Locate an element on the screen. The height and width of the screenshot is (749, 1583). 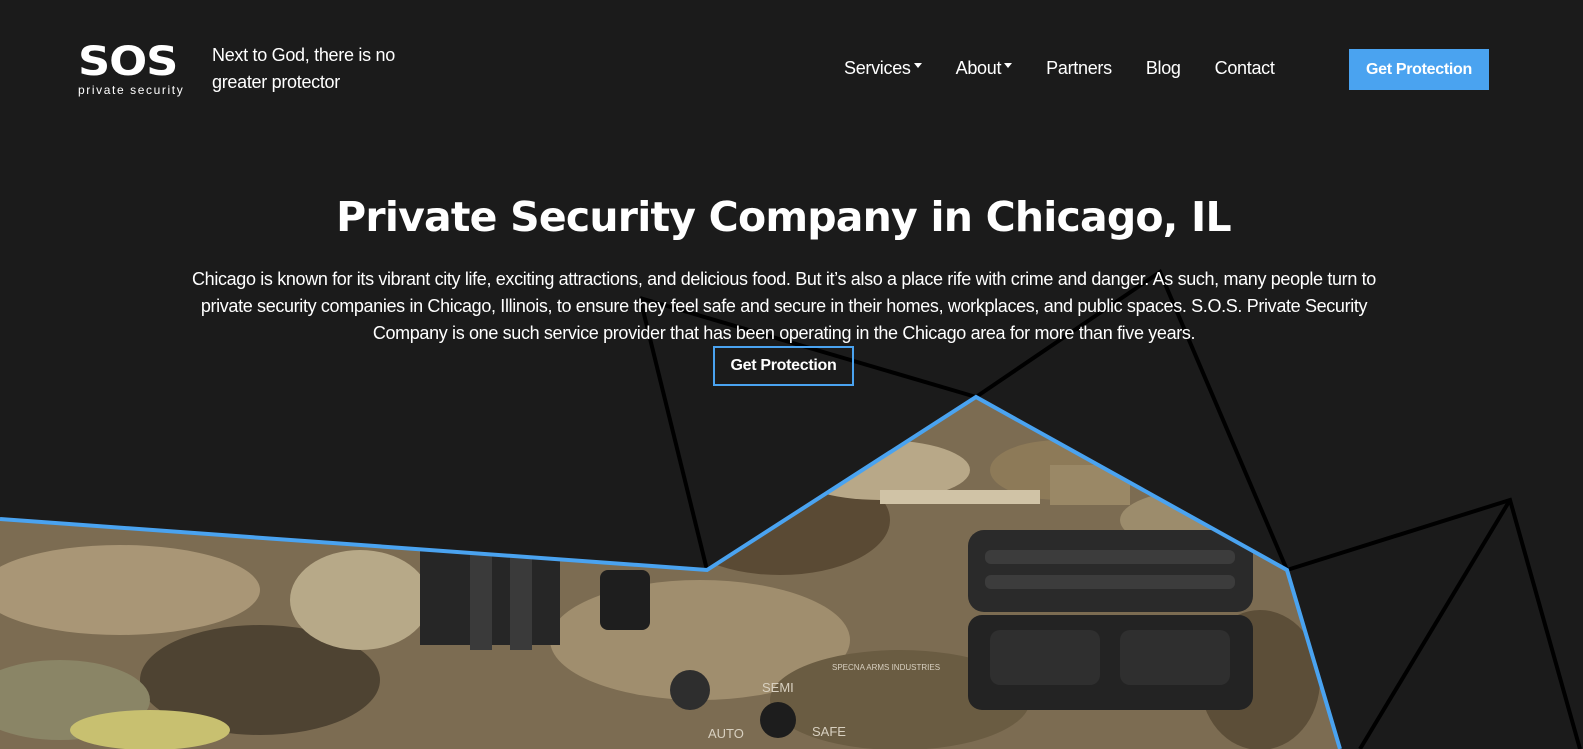
marking-safe: SAFE is located at coordinates (829, 731).